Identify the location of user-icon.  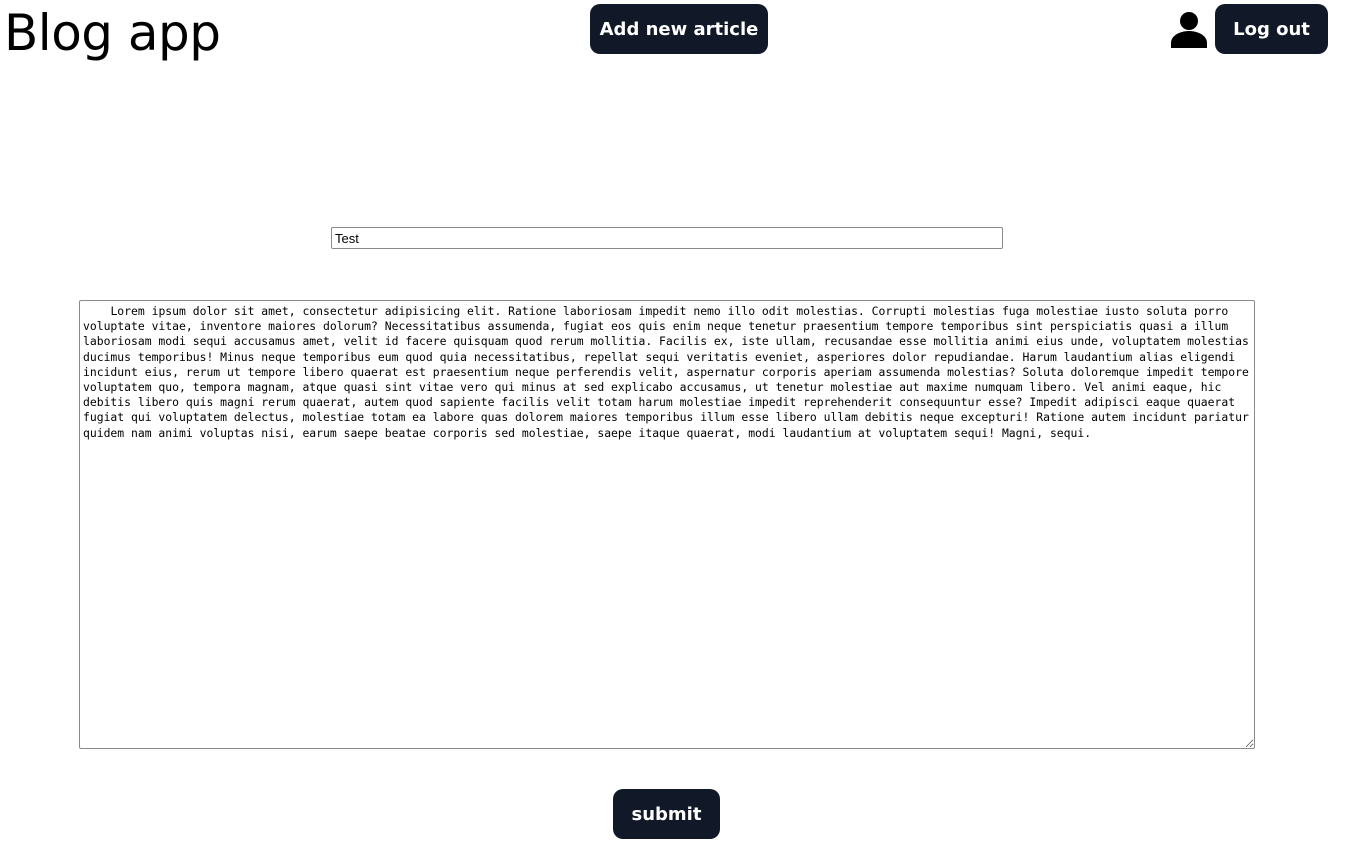
(1189, 29).